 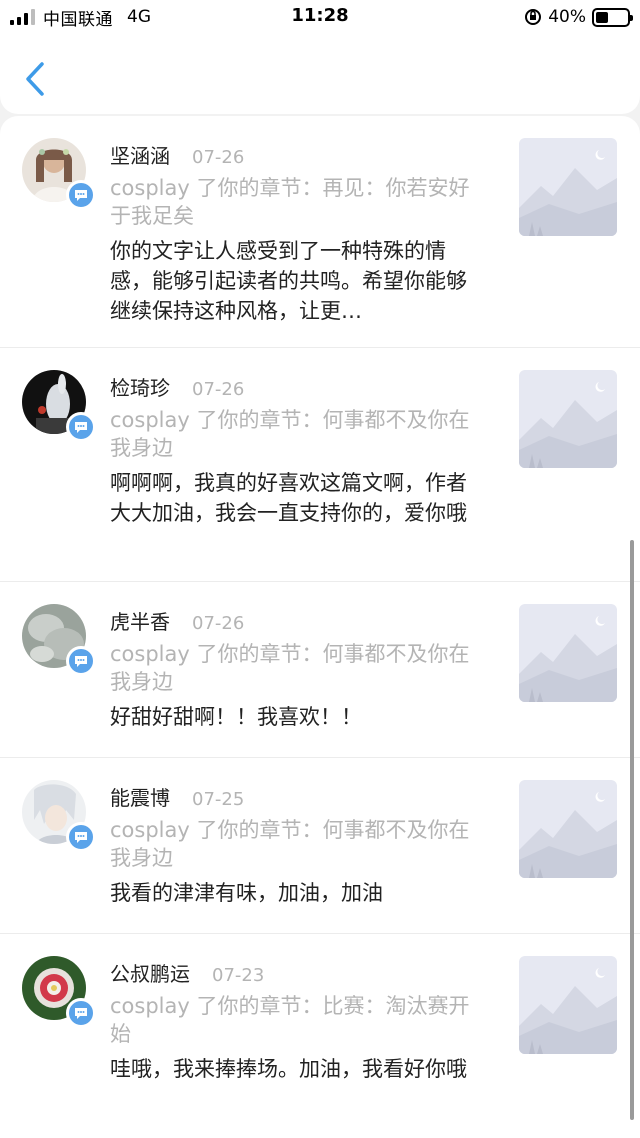 I want to click on battery-level, so click(x=602, y=17).